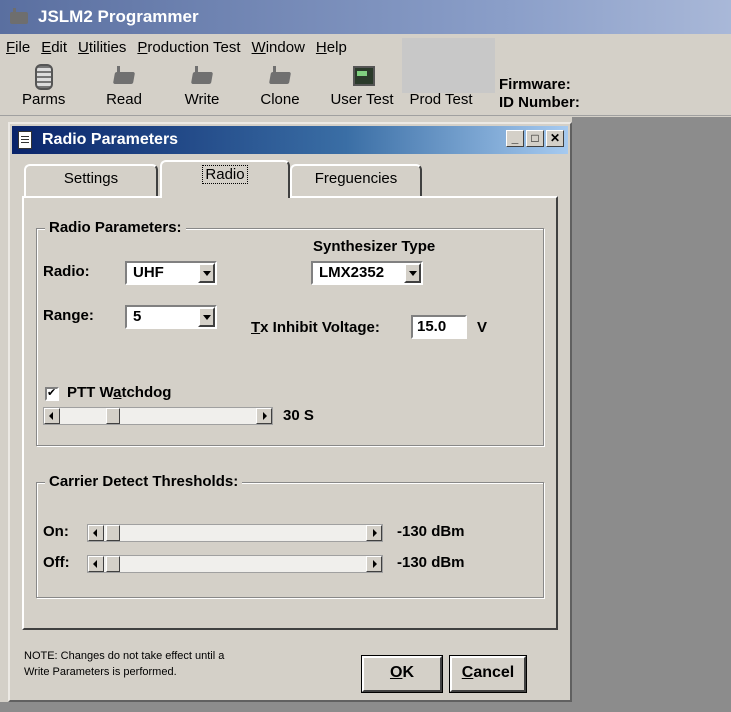  I want to click on ok-button: OK, so click(402, 674).